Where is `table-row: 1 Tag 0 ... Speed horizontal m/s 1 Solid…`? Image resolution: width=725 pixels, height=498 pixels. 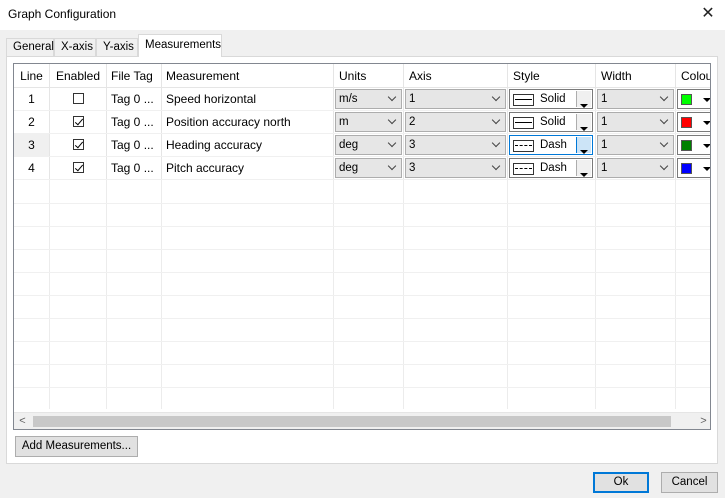
table-row: 1 Tag 0 ... Speed horizontal m/s 1 Solid… is located at coordinates (362, 99).